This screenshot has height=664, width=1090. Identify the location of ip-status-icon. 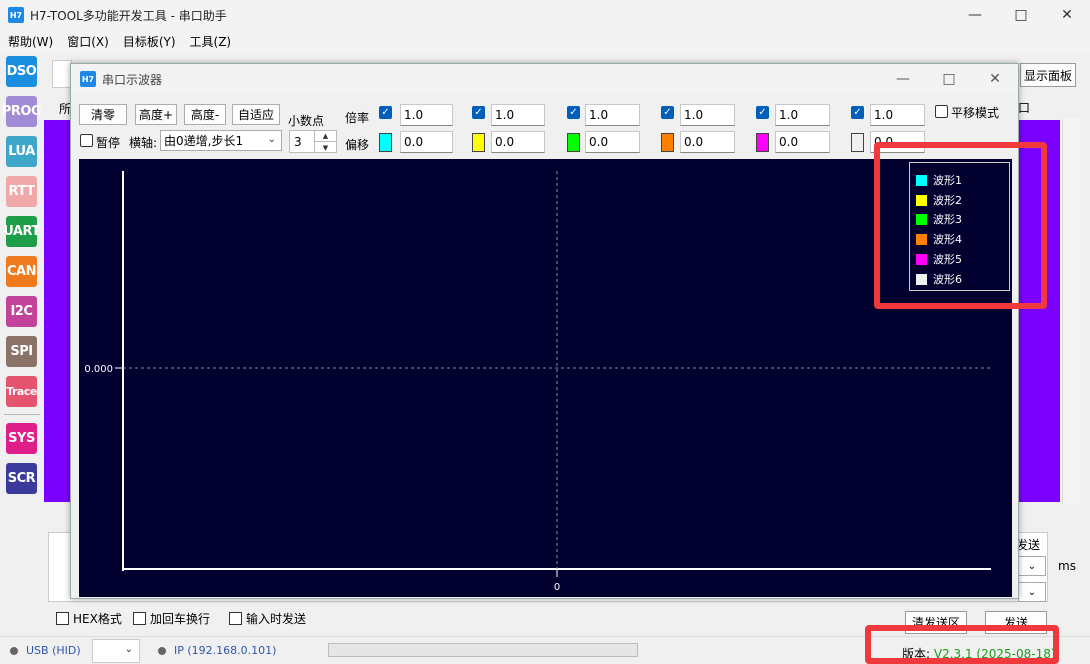
(162, 651).